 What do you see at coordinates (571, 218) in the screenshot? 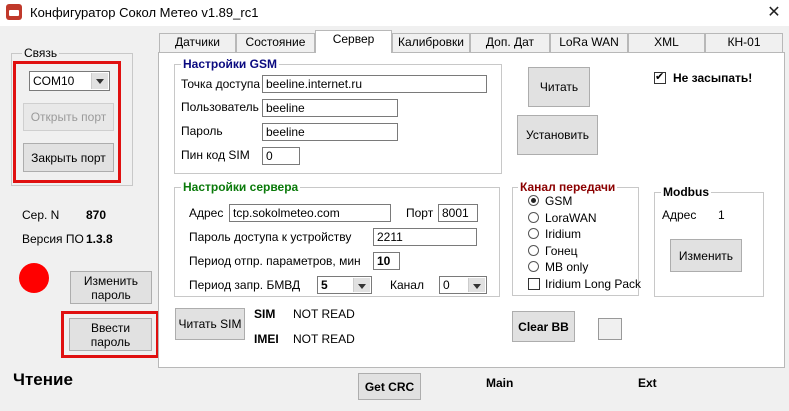
I see `radio-lorawan-label: LoraWAN` at bounding box center [571, 218].